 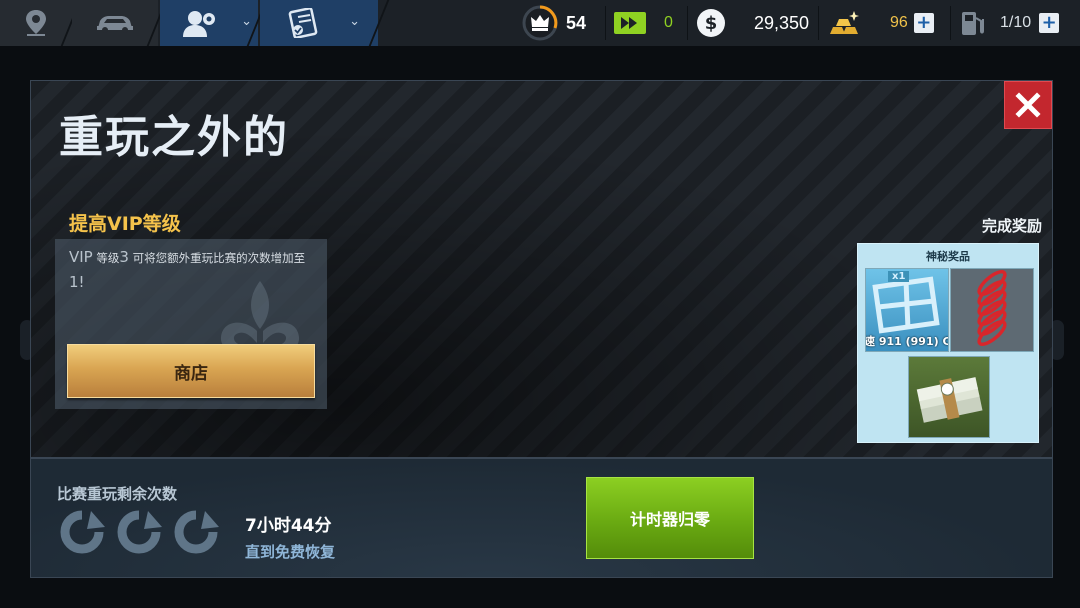 What do you see at coordinates (77, 282) in the screenshot?
I see `vip-text-amount: 1!` at bounding box center [77, 282].